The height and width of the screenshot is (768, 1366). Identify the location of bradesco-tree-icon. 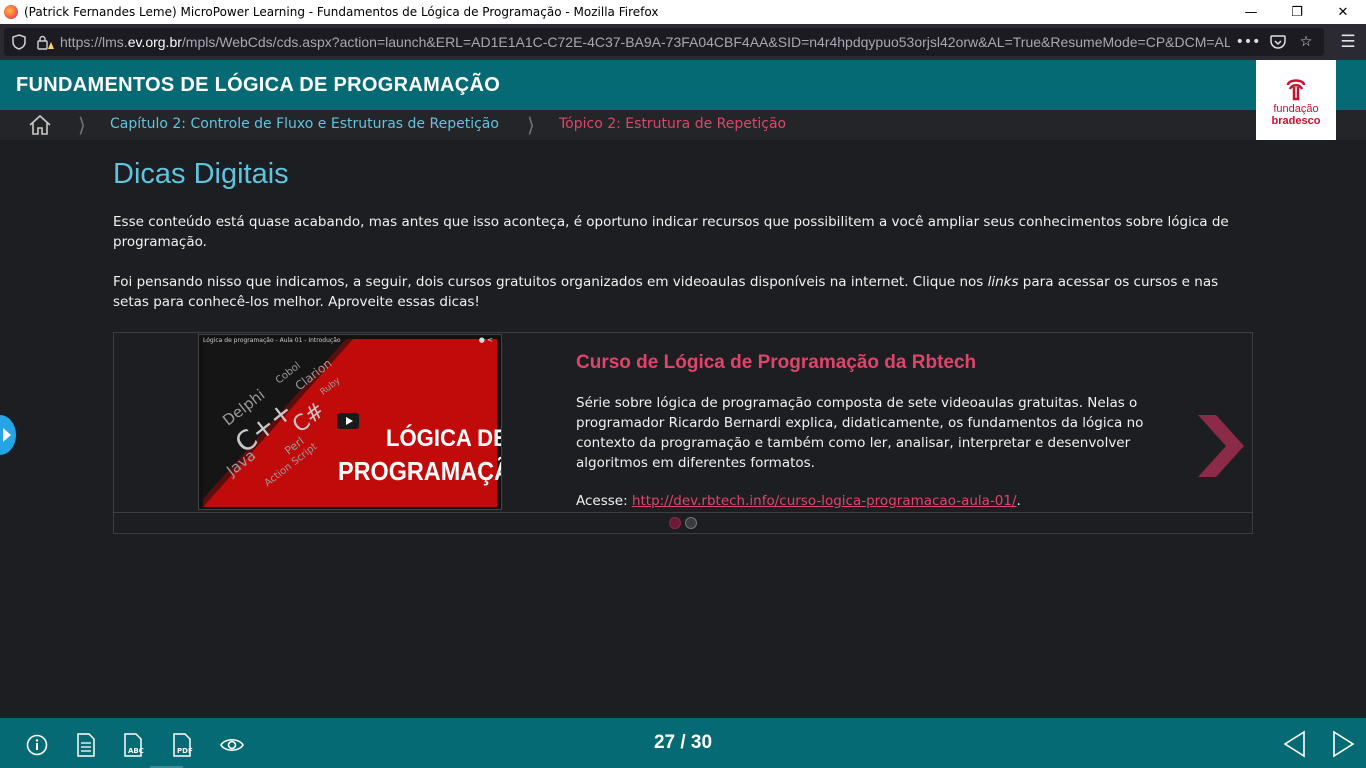
(1296, 90).